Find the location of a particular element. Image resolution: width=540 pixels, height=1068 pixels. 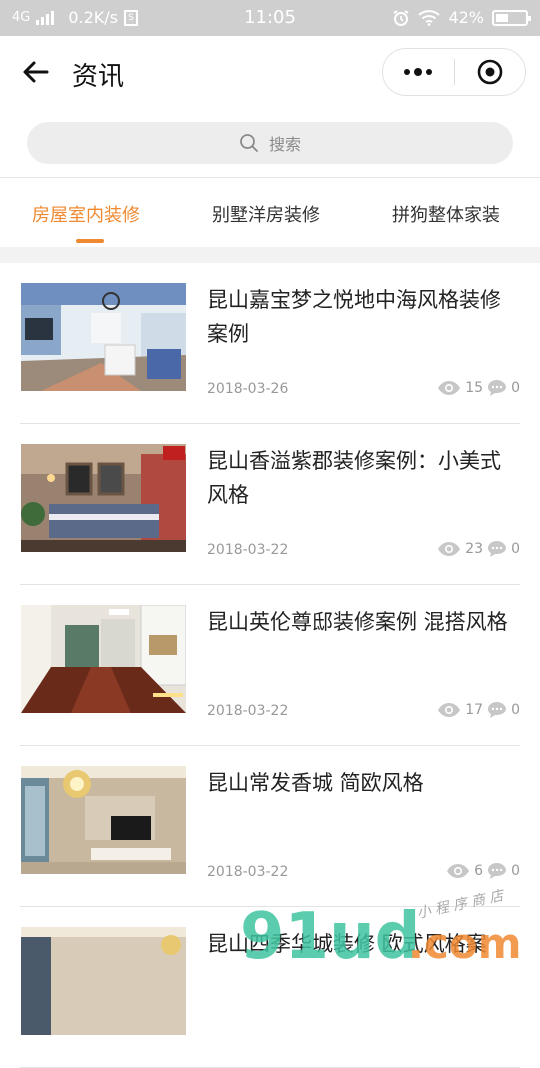

view-count: 23 is located at coordinates (474, 549).